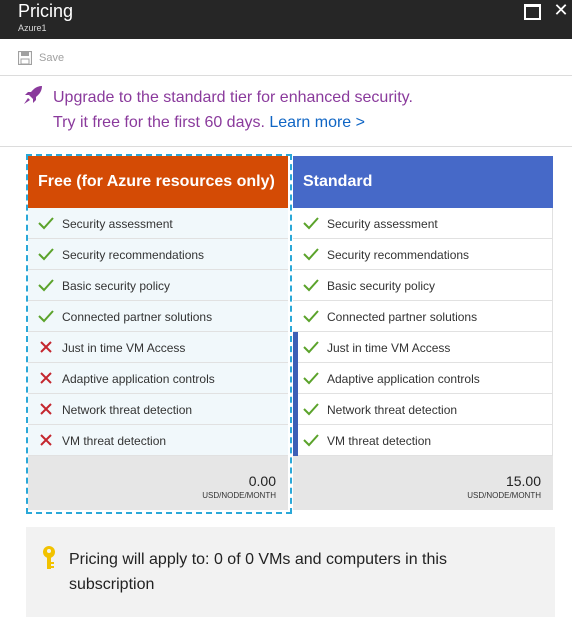 This screenshot has height=626, width=572. Describe the element at coordinates (561, 10) in the screenshot. I see `close-icon: ✕` at that location.